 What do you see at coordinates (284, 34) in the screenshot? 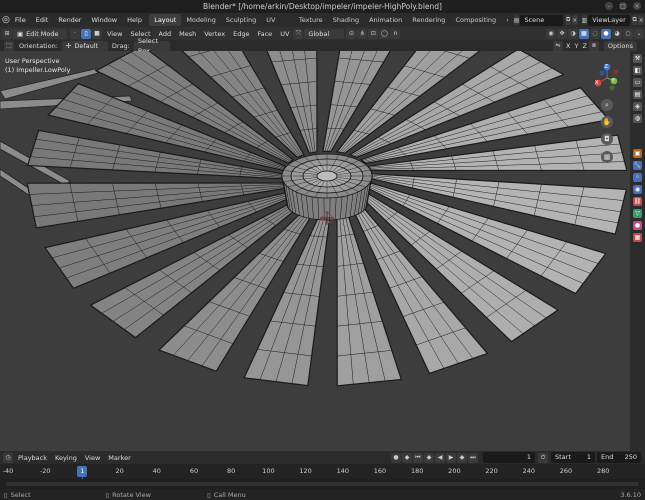
I see `menu-uv: UV` at bounding box center [284, 34].